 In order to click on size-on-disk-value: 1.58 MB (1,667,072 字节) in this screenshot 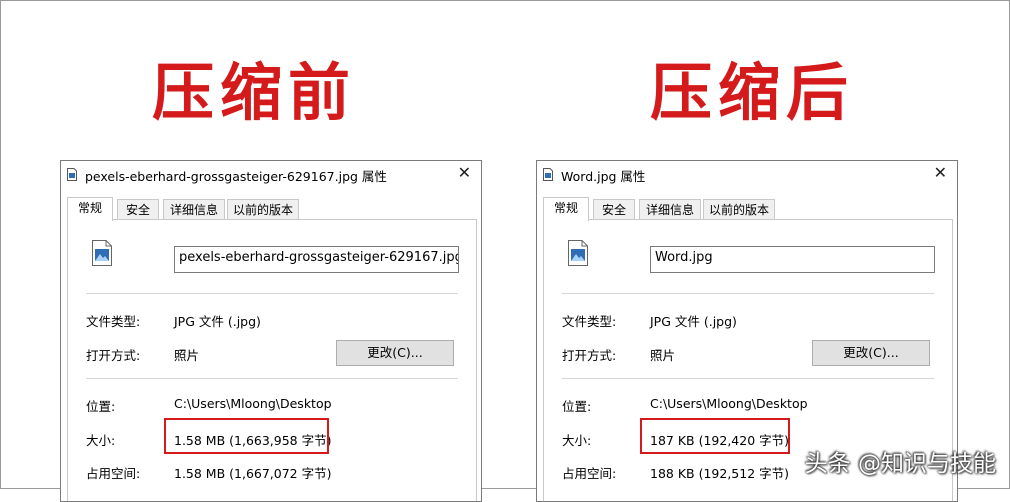, I will do `click(253, 473)`.